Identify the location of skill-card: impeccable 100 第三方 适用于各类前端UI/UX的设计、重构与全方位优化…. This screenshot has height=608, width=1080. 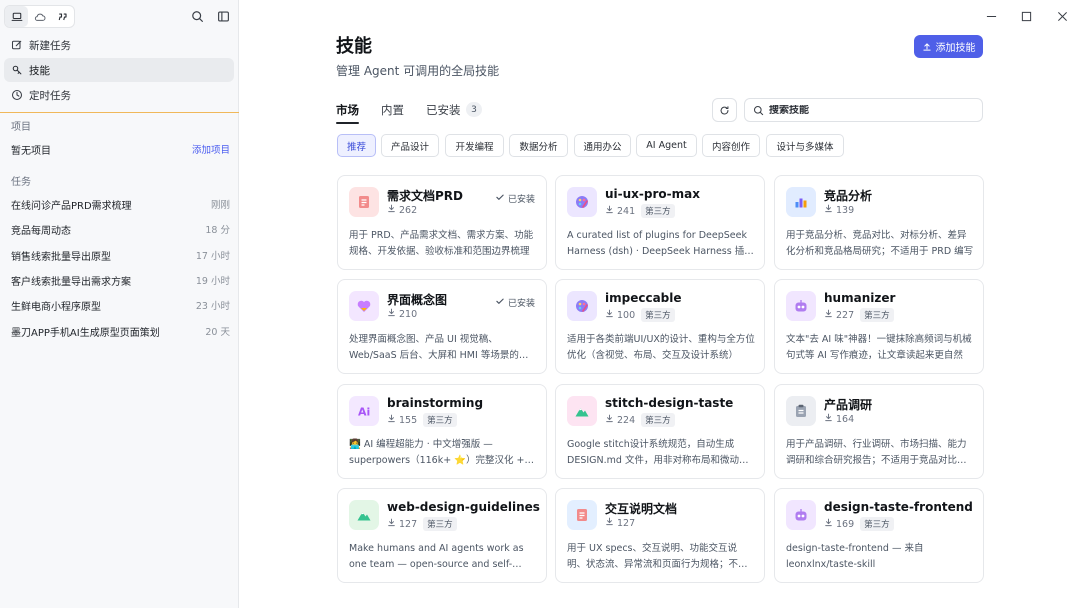
(660, 326).